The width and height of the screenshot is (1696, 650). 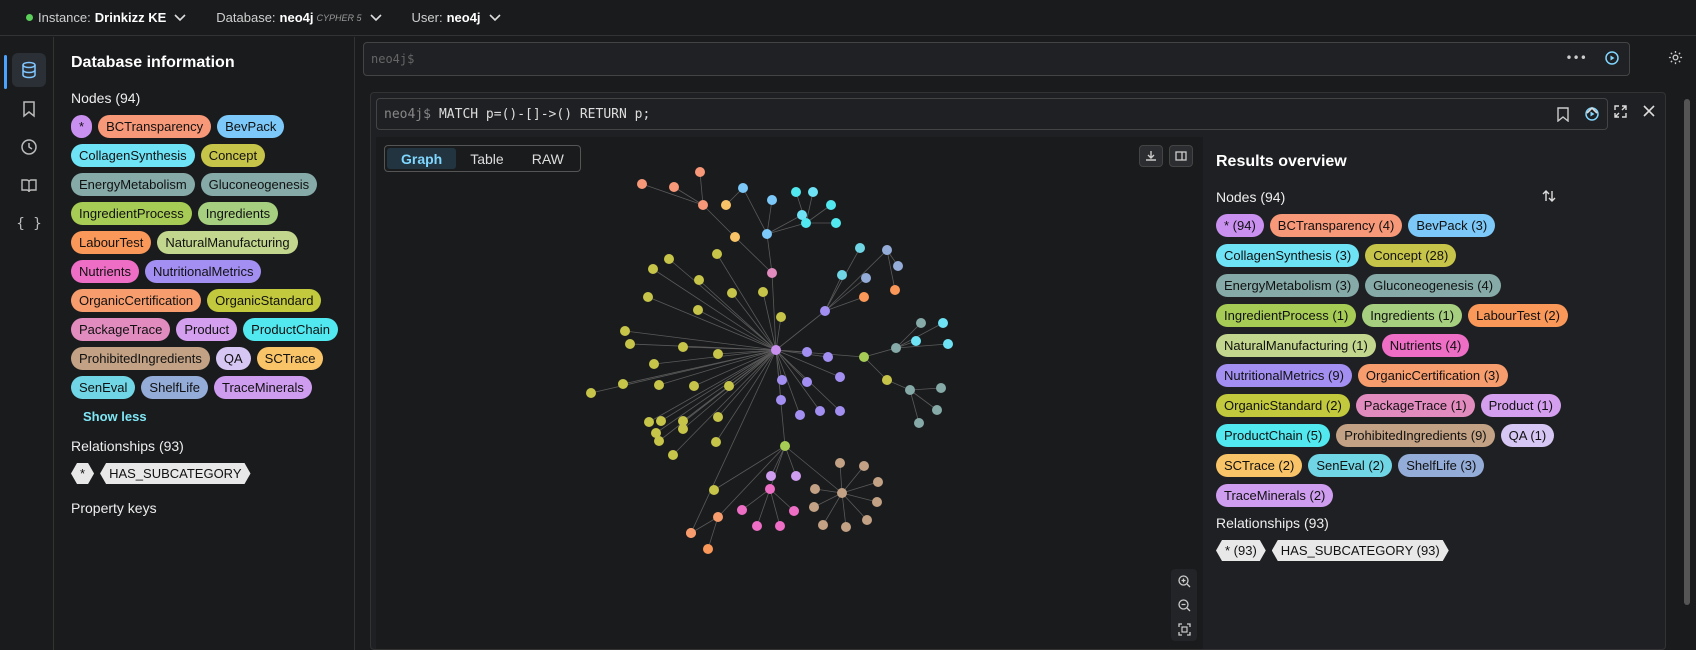 What do you see at coordinates (227, 242) in the screenshot?
I see `label-chip: NaturalManufacturing` at bounding box center [227, 242].